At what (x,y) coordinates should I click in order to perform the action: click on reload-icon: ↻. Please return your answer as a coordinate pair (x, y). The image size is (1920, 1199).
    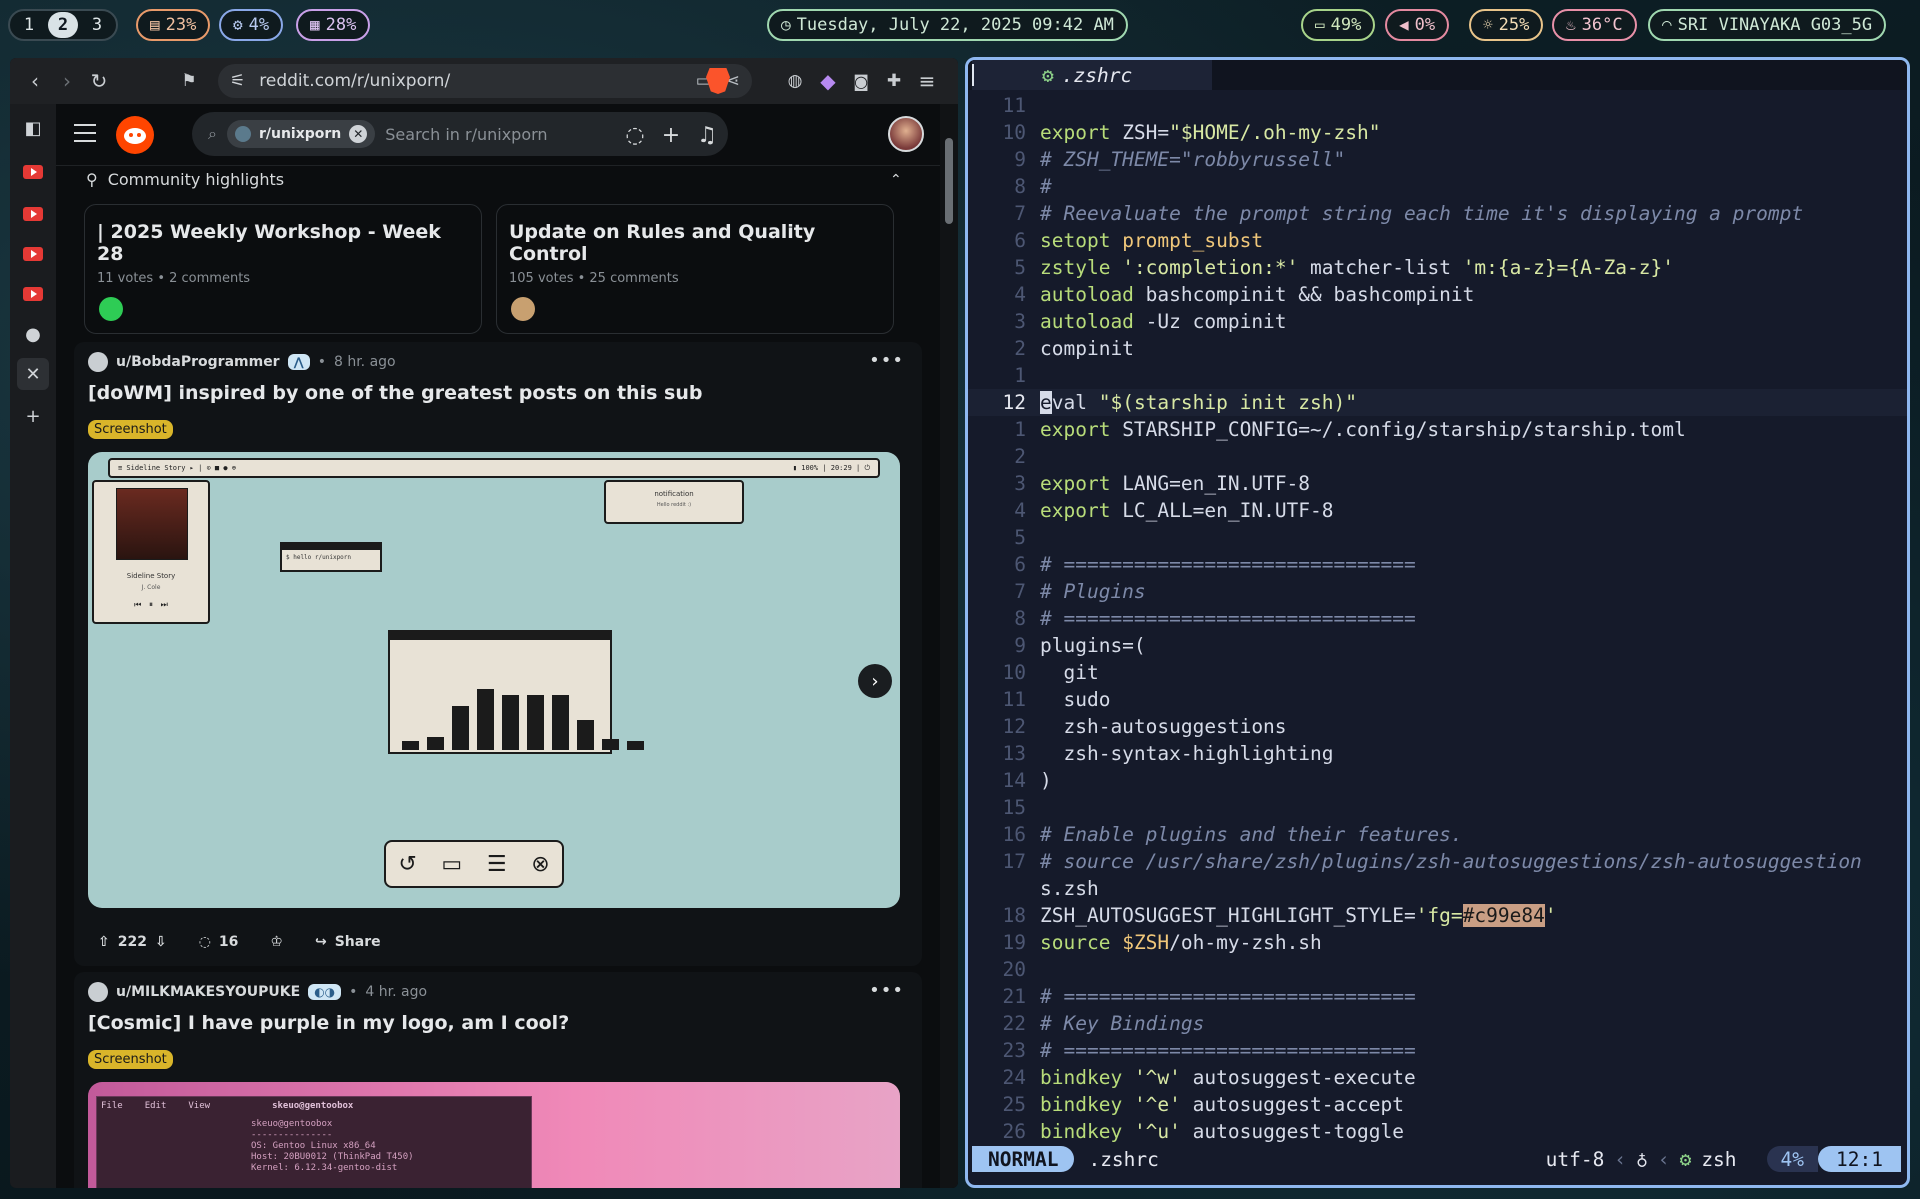
    Looking at the image, I should click on (99, 81).